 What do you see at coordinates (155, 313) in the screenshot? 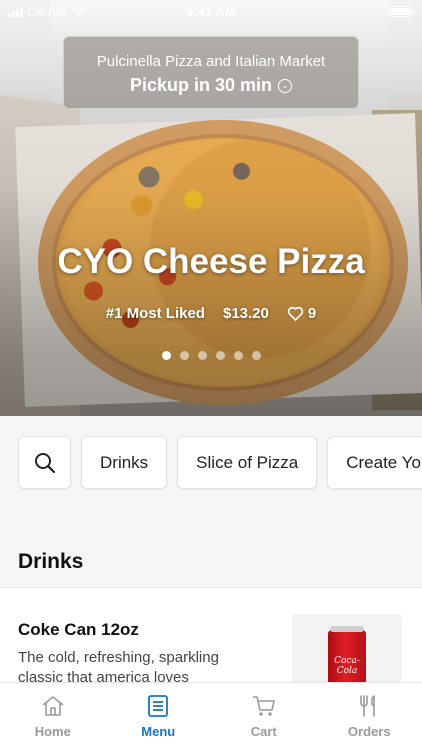
I see `rank-badge: #1 Most Liked` at bounding box center [155, 313].